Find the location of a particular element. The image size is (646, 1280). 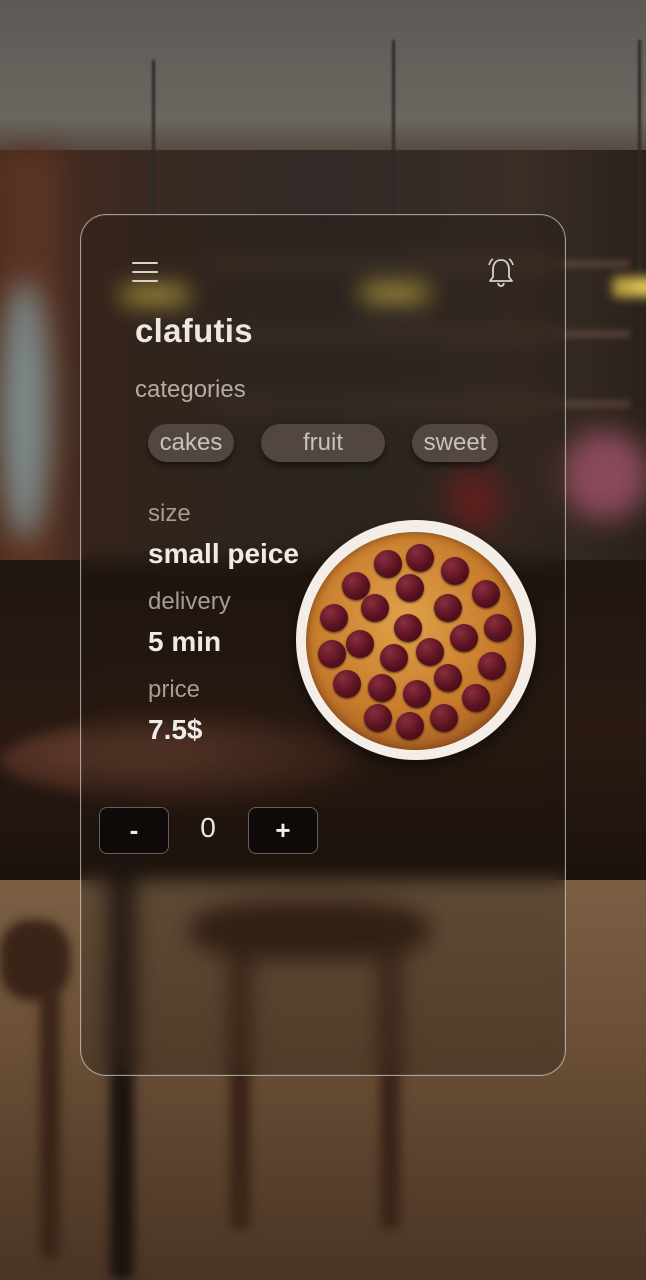

category-chip-cakes: cakes is located at coordinates (191, 443).